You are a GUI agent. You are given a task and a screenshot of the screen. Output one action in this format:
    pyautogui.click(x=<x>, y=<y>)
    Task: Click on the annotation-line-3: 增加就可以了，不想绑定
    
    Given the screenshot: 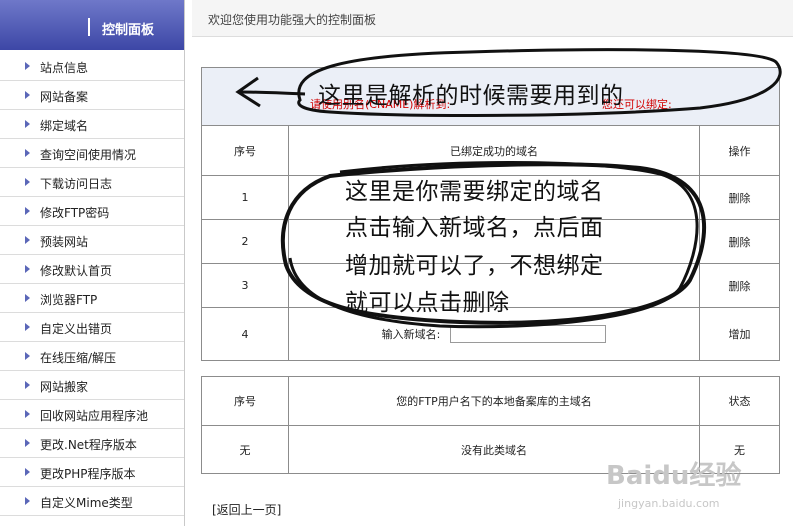 What is the action you would take?
    pyautogui.click(x=474, y=266)
    